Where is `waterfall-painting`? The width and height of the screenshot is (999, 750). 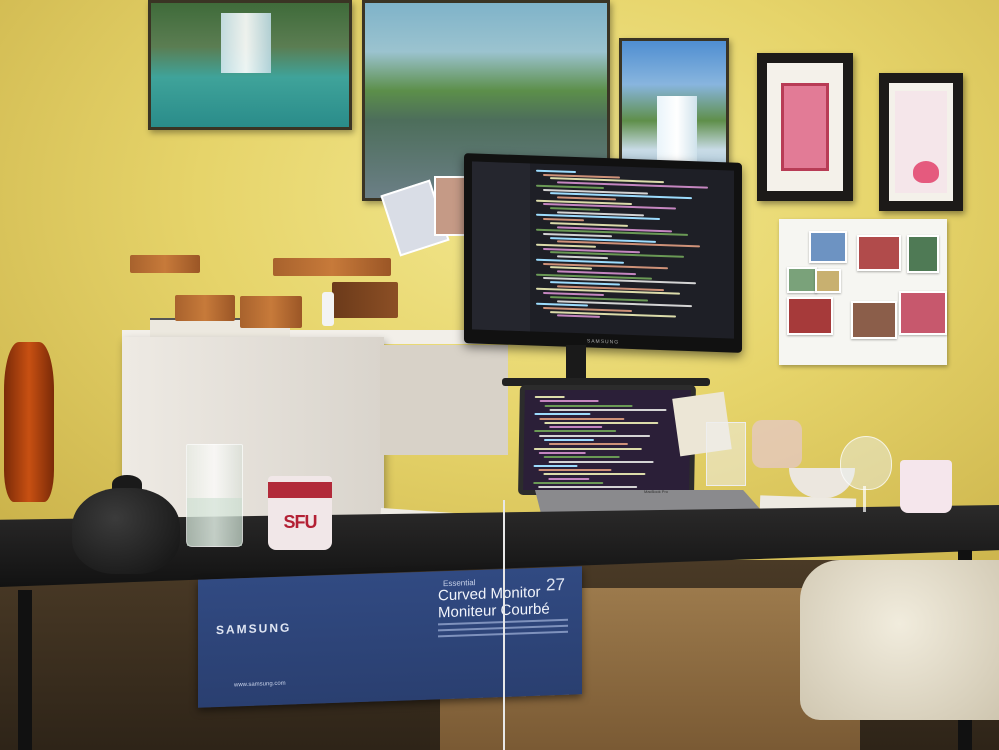 waterfall-painting is located at coordinates (250, 65).